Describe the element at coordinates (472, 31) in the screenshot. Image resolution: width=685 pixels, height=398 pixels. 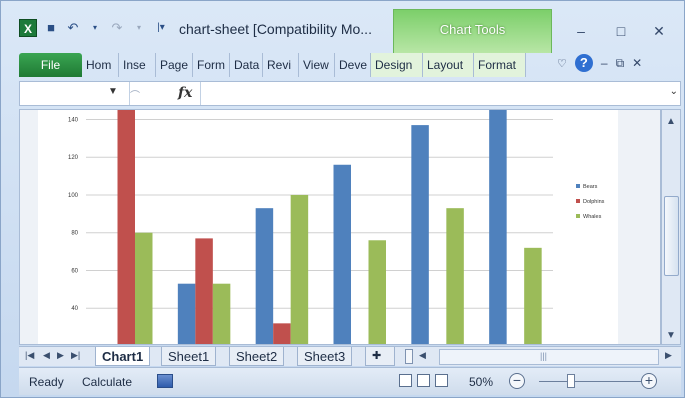
I see `chart-tools-group: Chart Tools` at that location.